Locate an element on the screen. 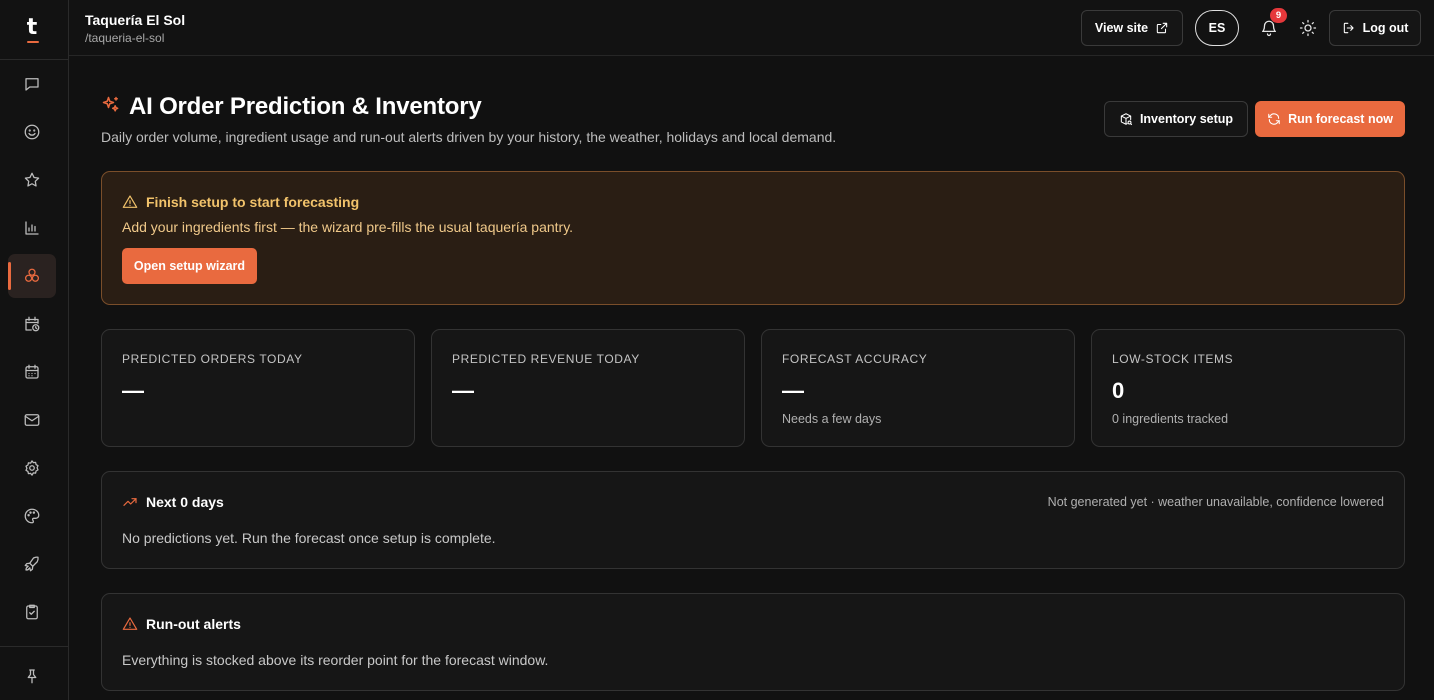  view-site-button: View site is located at coordinates (1132, 28).